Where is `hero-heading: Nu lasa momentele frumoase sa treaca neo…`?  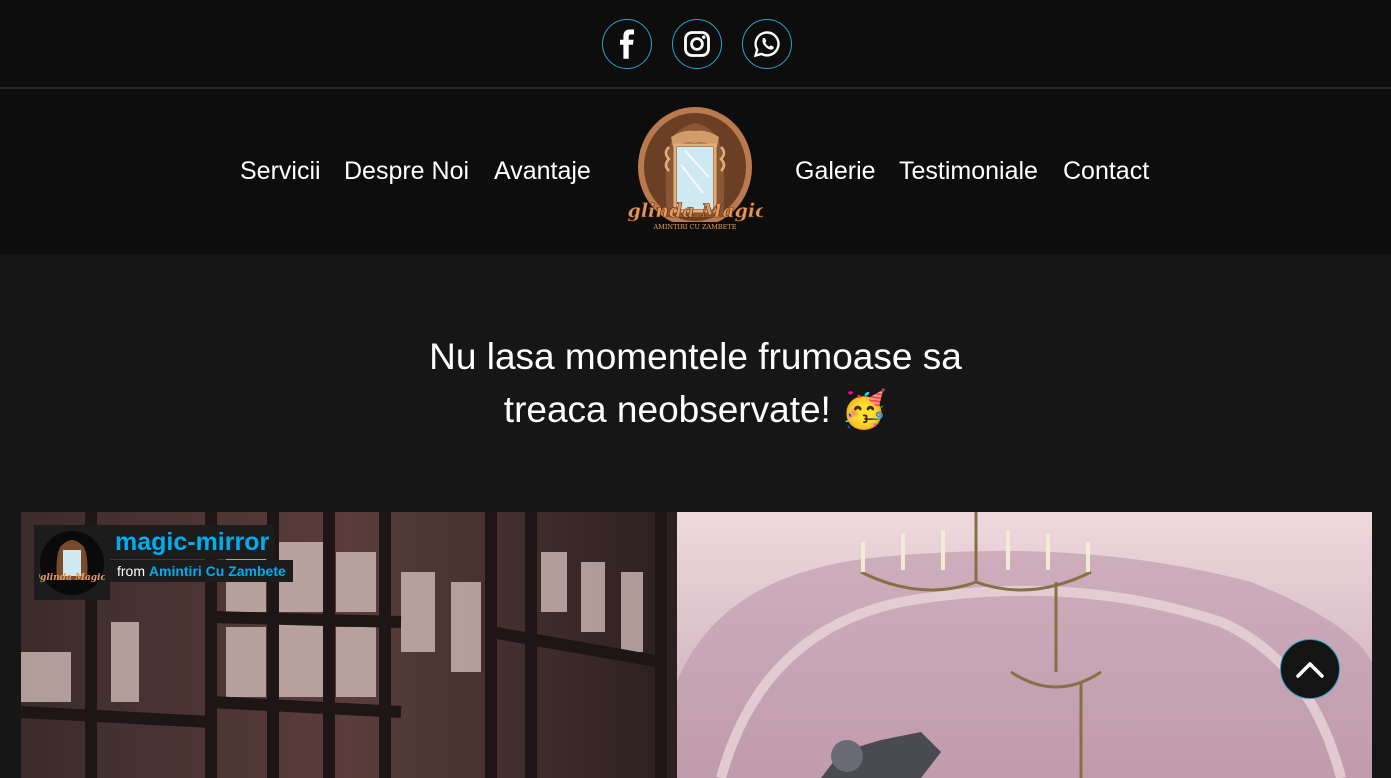 hero-heading: Nu lasa momentele frumoase sa treaca neo… is located at coordinates (695, 383).